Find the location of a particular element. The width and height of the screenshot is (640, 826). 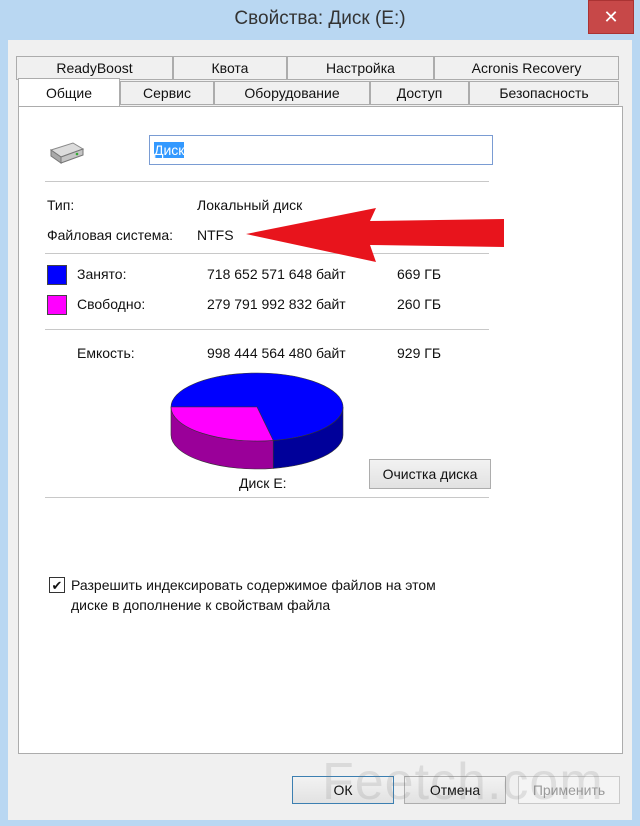

tab-label: Оборудование is located at coordinates (292, 93).